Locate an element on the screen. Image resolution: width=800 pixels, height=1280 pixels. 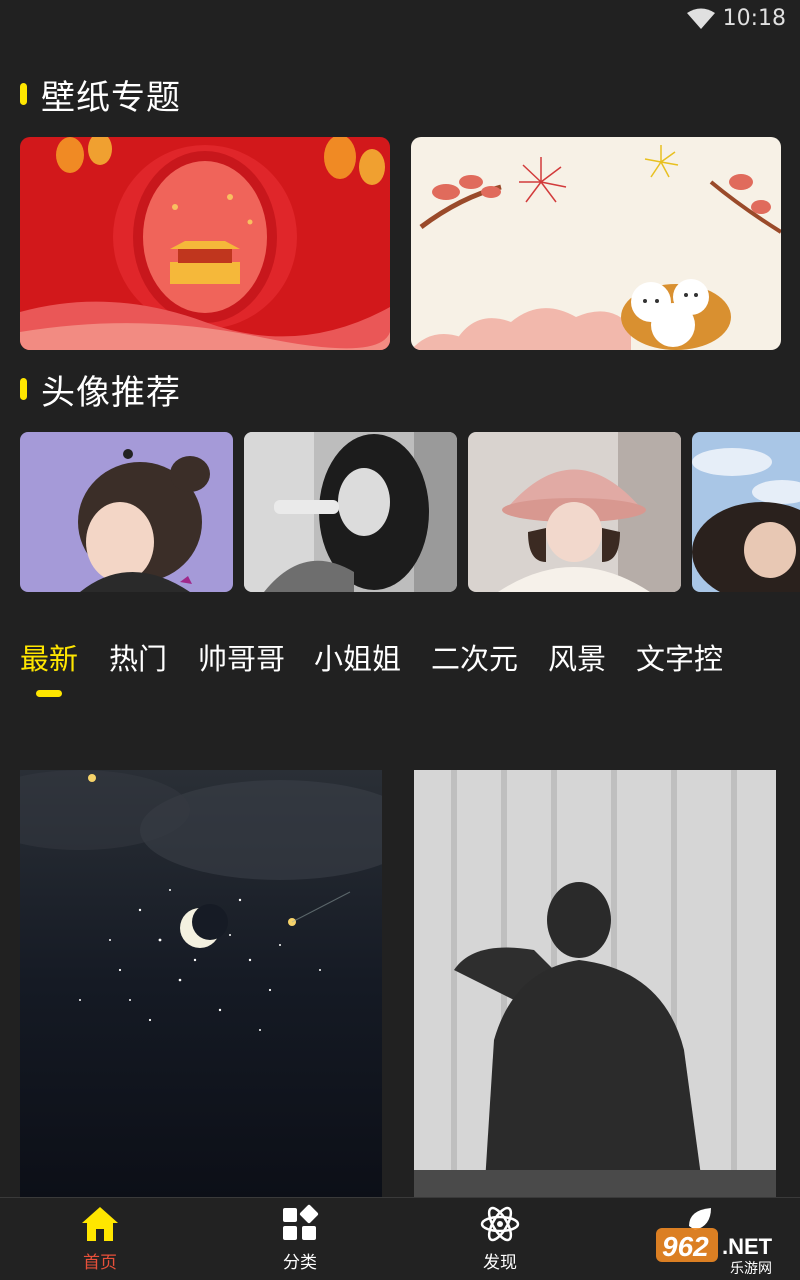
wallpaper-banner-festival is located at coordinates (205, 243).